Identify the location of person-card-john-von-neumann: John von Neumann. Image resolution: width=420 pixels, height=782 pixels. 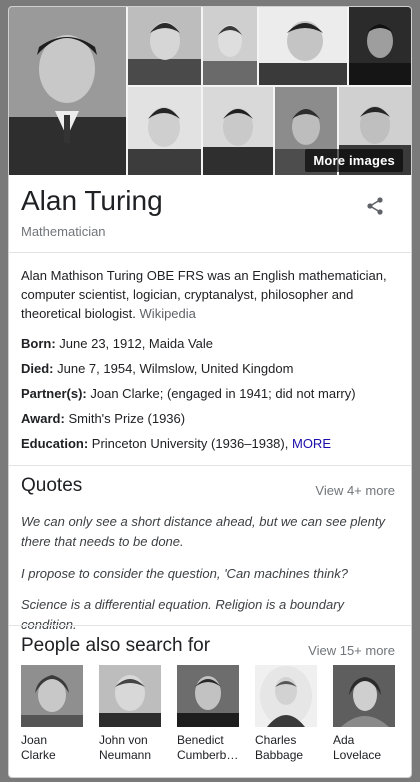
(130, 714).